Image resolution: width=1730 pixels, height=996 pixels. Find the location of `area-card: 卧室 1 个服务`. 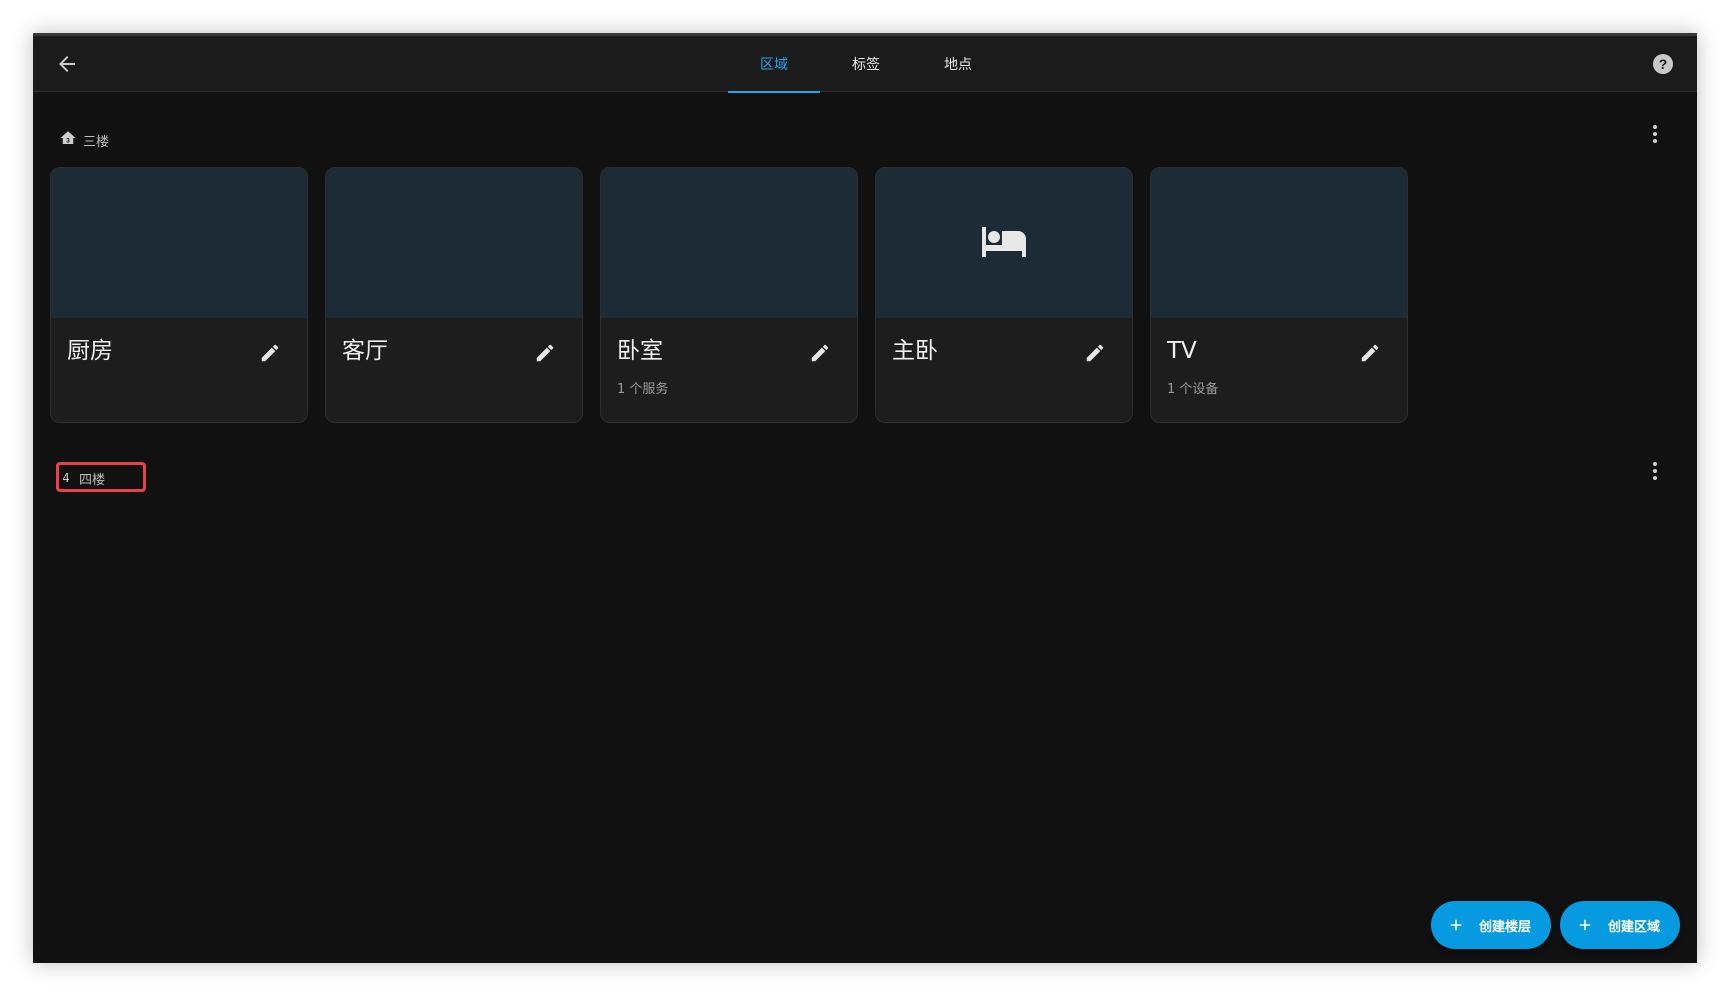

area-card: 卧室 1 个服务 is located at coordinates (729, 295).